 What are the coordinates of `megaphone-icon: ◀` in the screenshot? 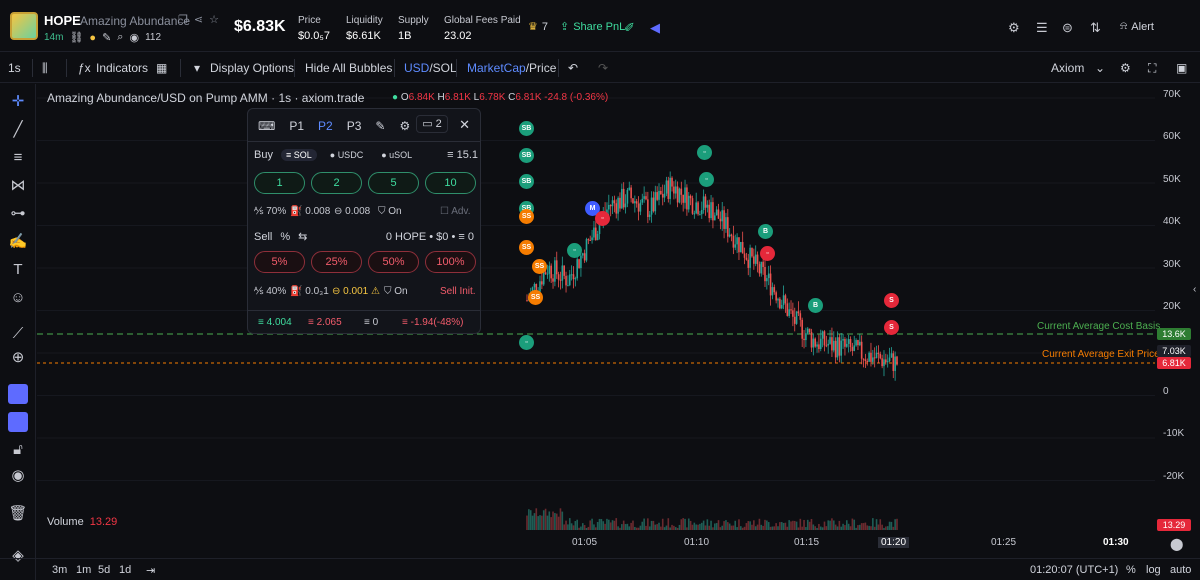 It's located at (655, 28).